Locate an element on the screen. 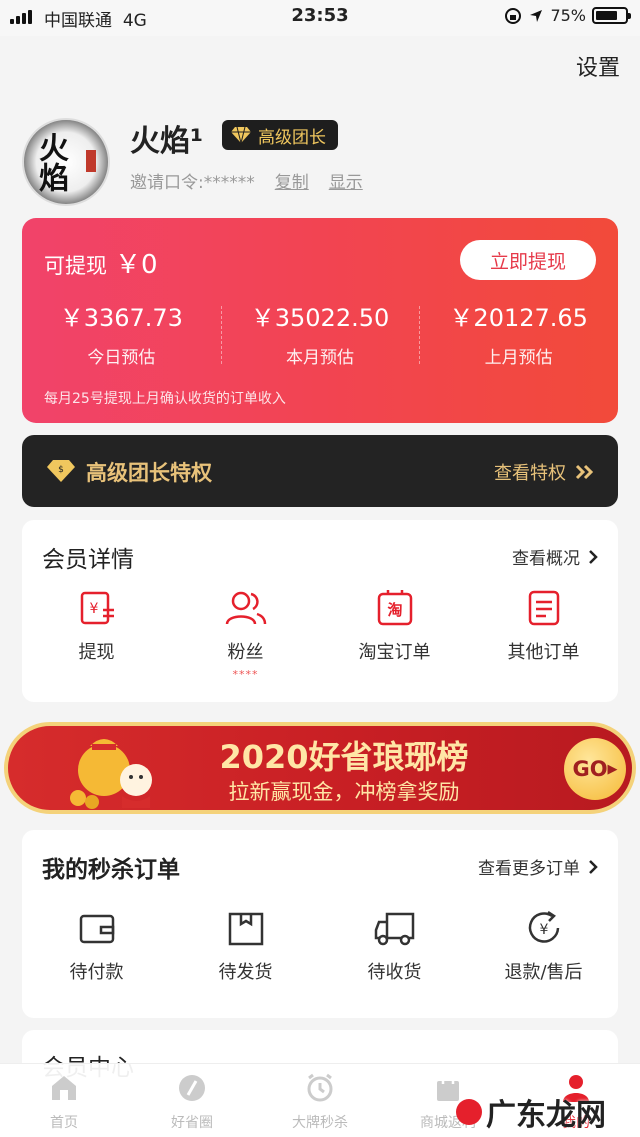 This screenshot has height=1137, width=640. available-balance: 可提现 ￥0 is located at coordinates (101, 262).